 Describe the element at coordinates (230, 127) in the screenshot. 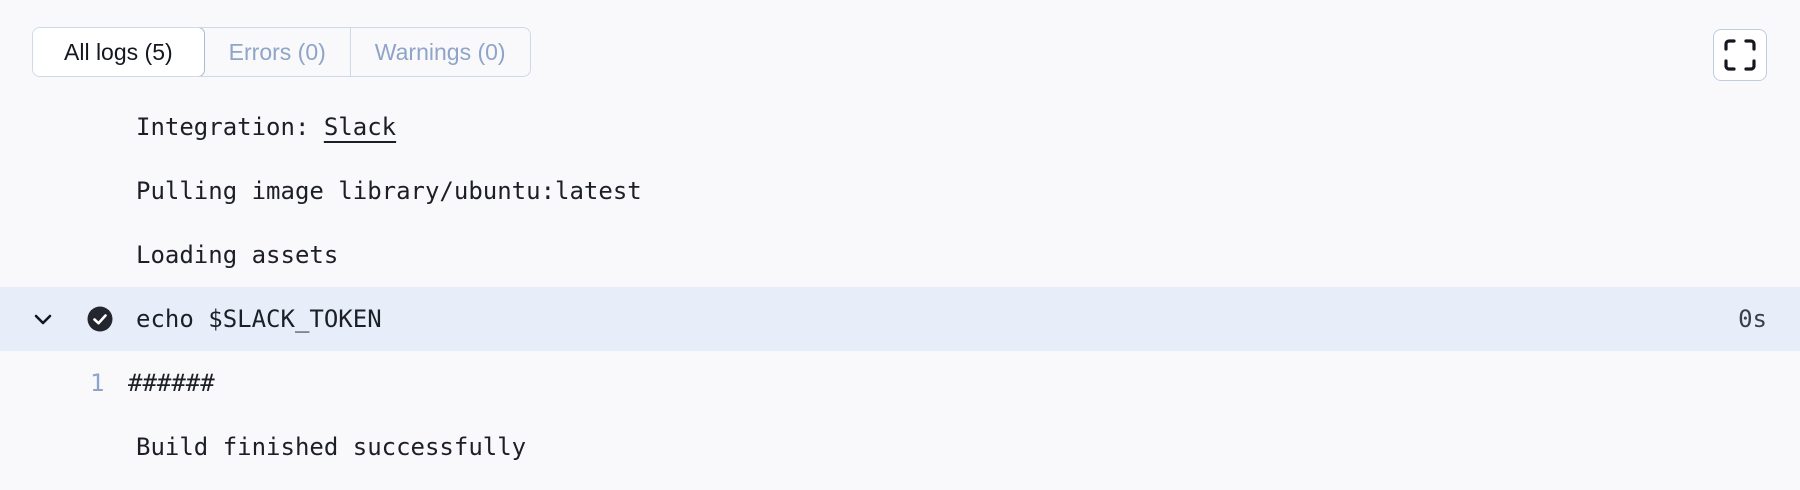

I see `integration-label: Integration:` at that location.